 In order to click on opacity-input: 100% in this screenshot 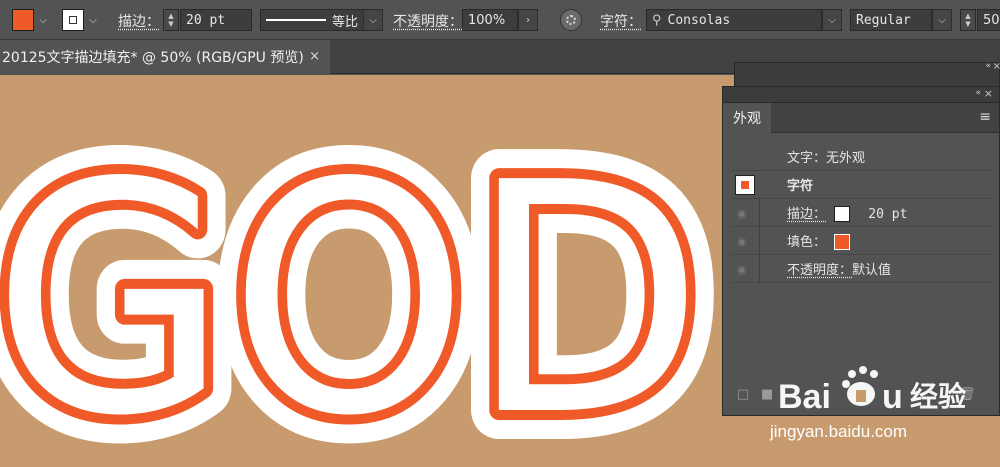, I will do `click(490, 20)`.